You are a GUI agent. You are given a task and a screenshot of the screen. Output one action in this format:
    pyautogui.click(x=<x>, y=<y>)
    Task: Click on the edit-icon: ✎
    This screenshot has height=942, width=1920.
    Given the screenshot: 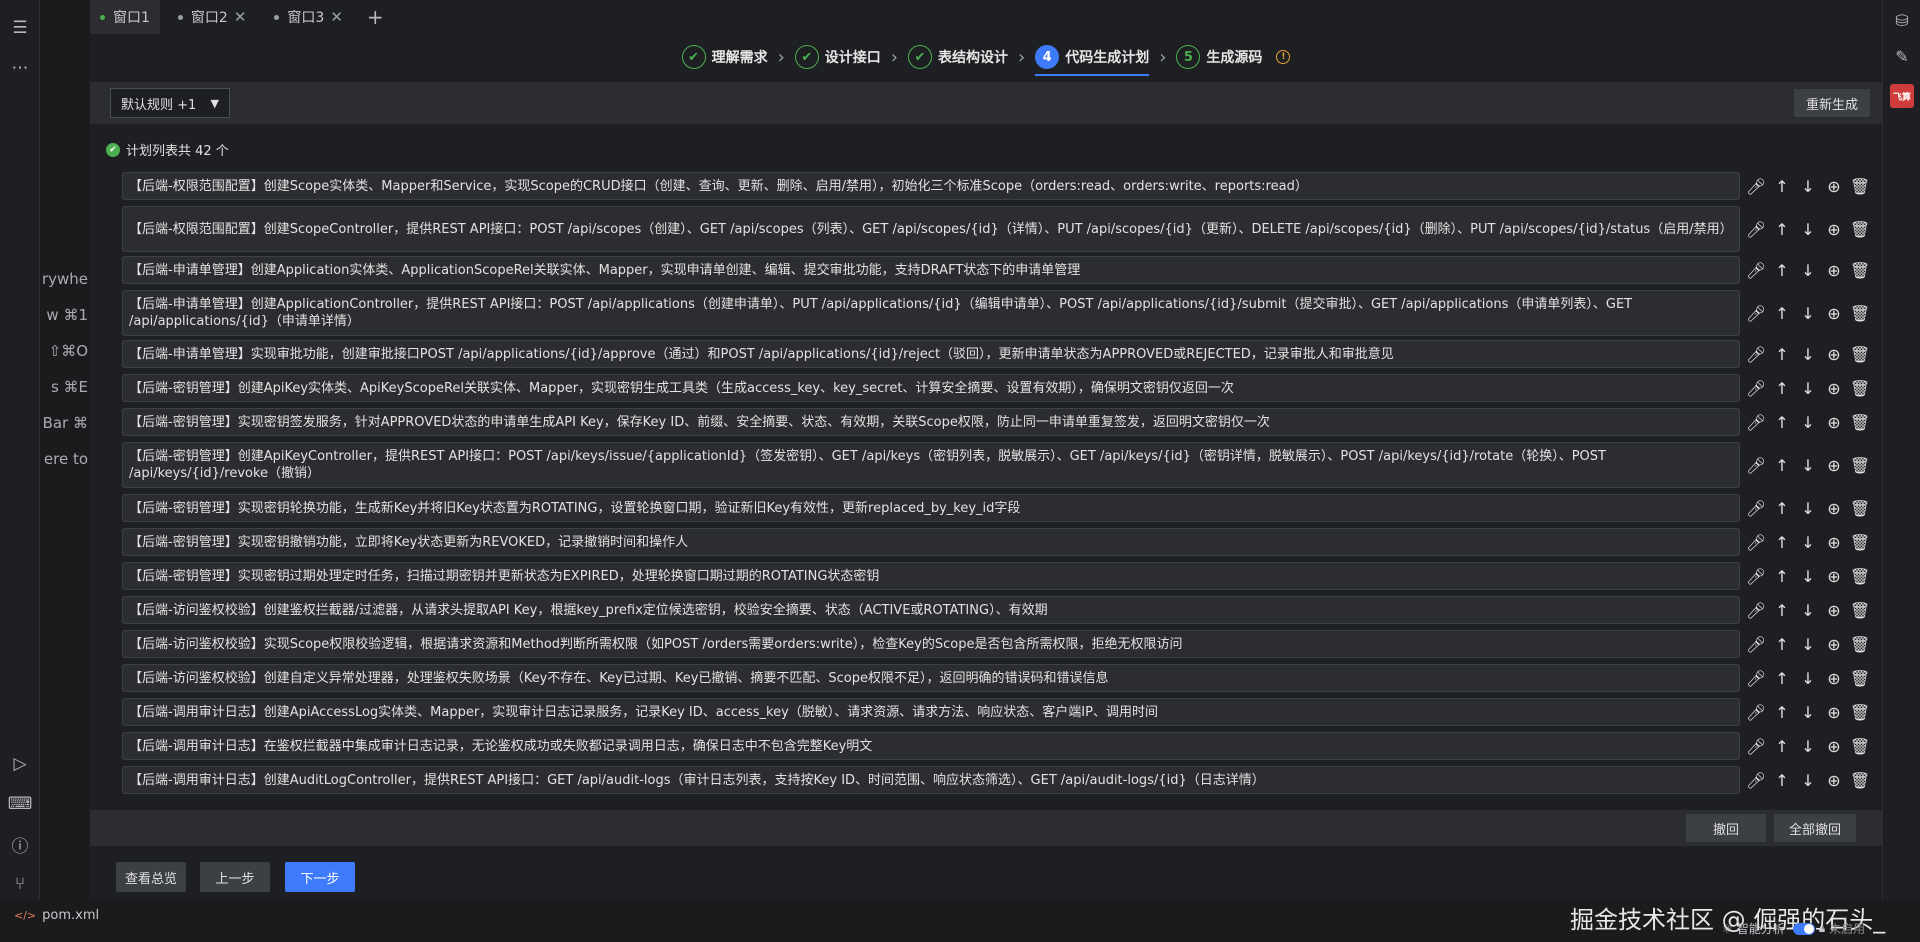 What is the action you would take?
    pyautogui.click(x=1902, y=56)
    